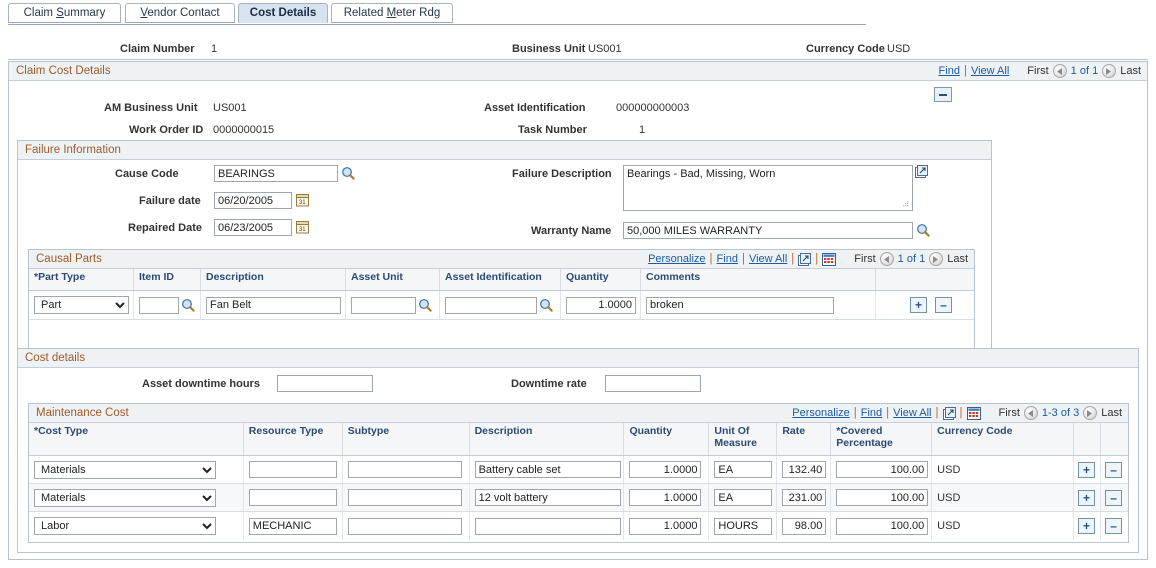  Describe the element at coordinates (500, 279) in the screenshot. I see `column-header-asset-identification: Asset Identification` at that location.